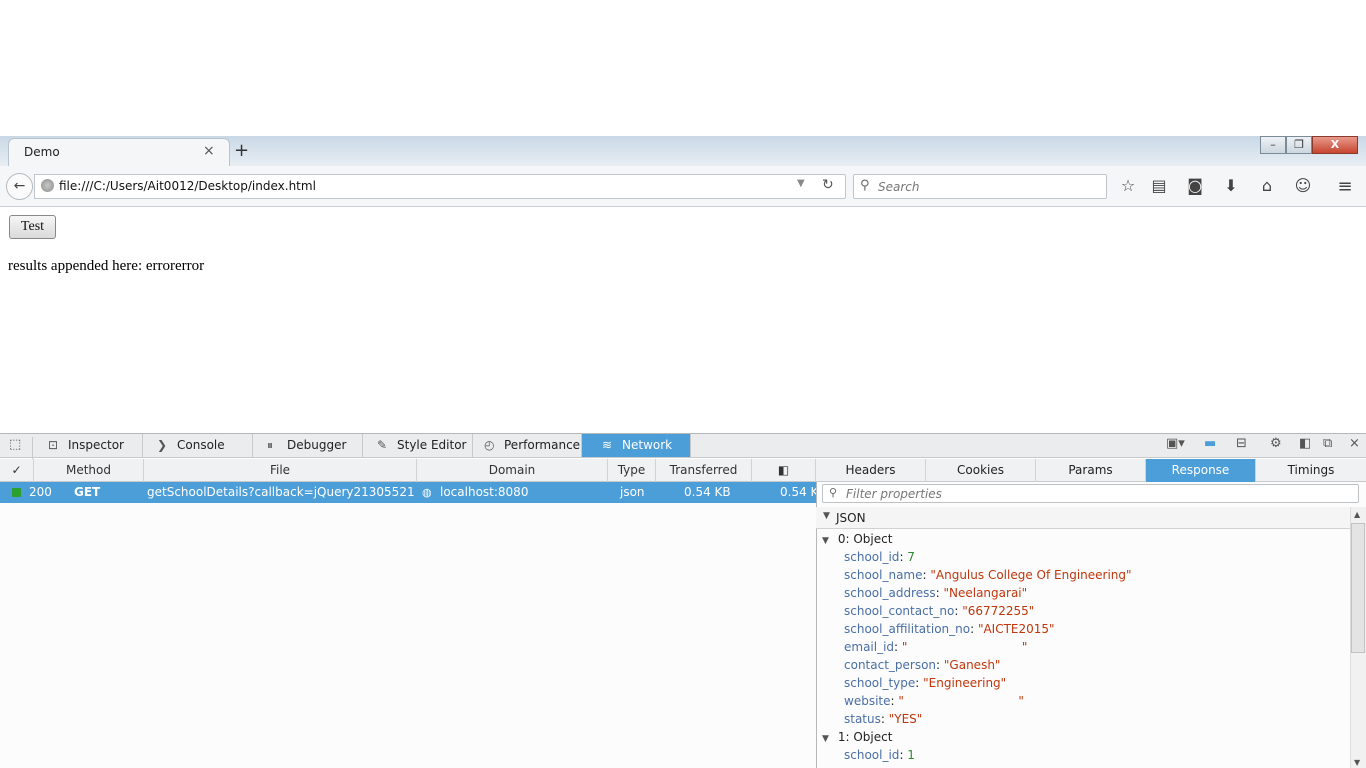 Image resolution: width=1366 pixels, height=768 pixels. I want to click on tab-headers: Headers, so click(871, 470).